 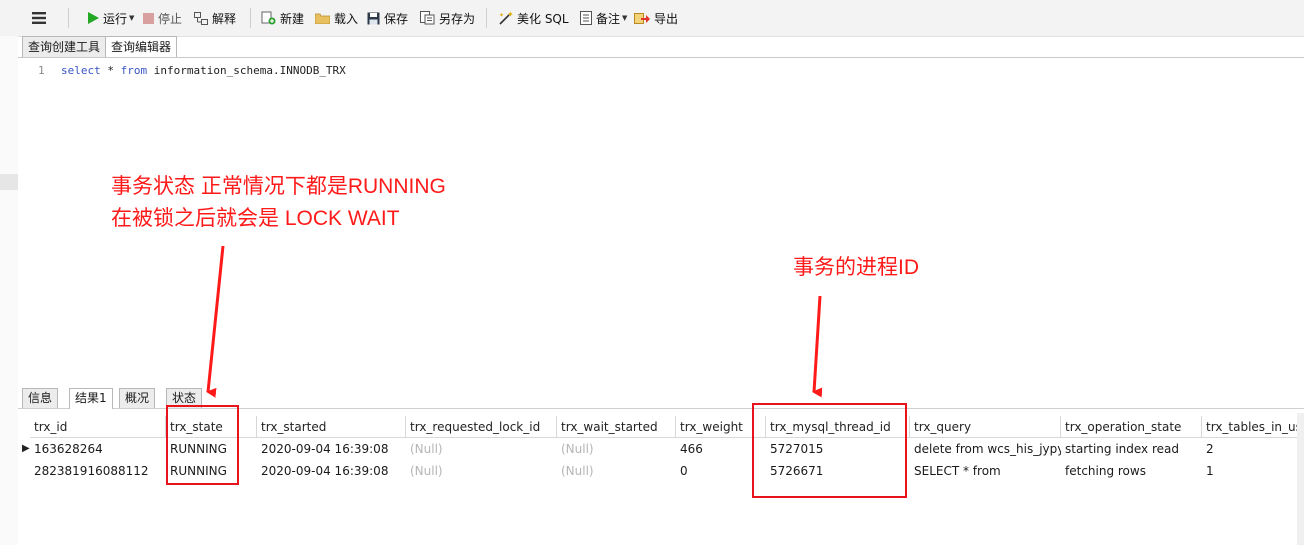 I want to click on column-header-trx-id: trx_id, so click(x=98, y=427).